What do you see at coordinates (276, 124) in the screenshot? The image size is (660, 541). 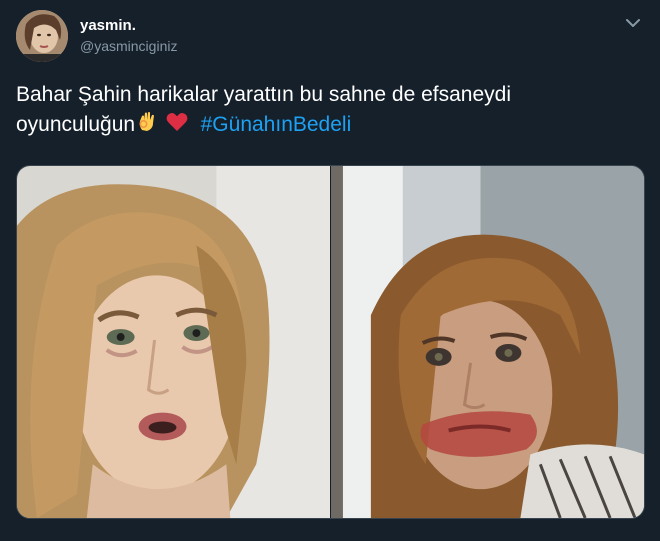 I see `hashtag-link: #GünahınBedeli` at bounding box center [276, 124].